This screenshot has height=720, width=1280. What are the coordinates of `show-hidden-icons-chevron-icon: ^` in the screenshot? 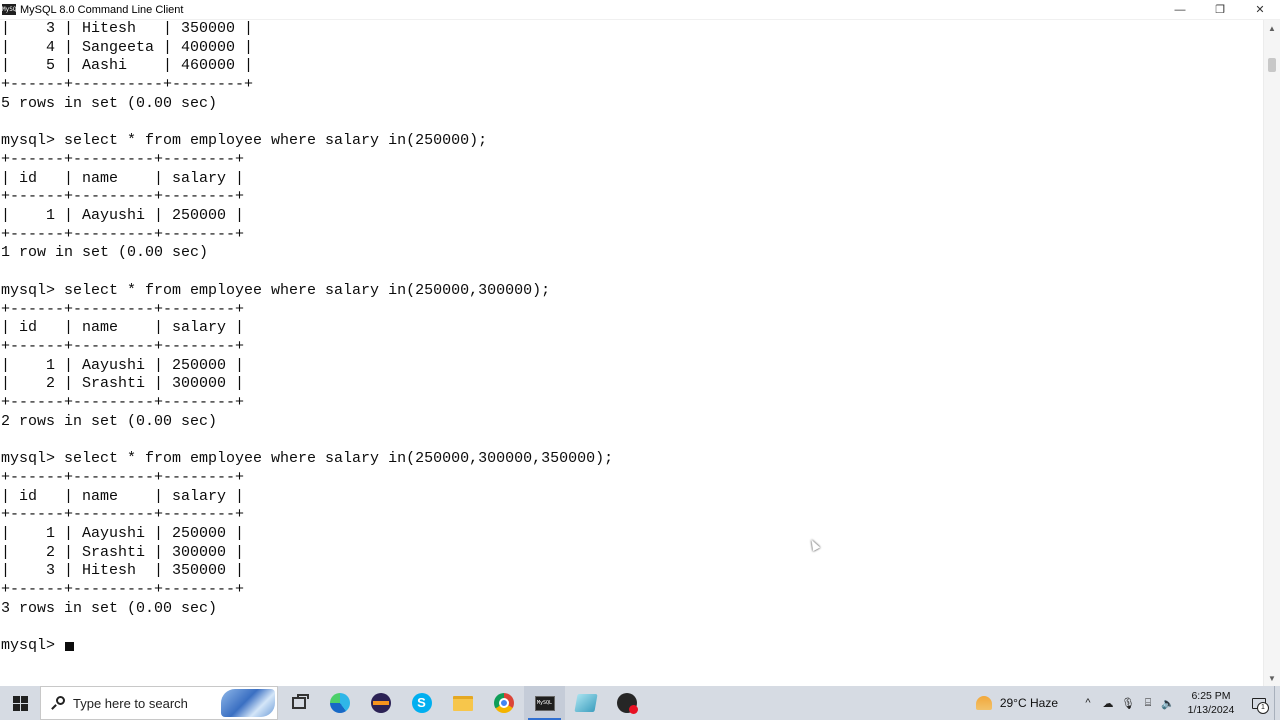 It's located at (1088, 703).